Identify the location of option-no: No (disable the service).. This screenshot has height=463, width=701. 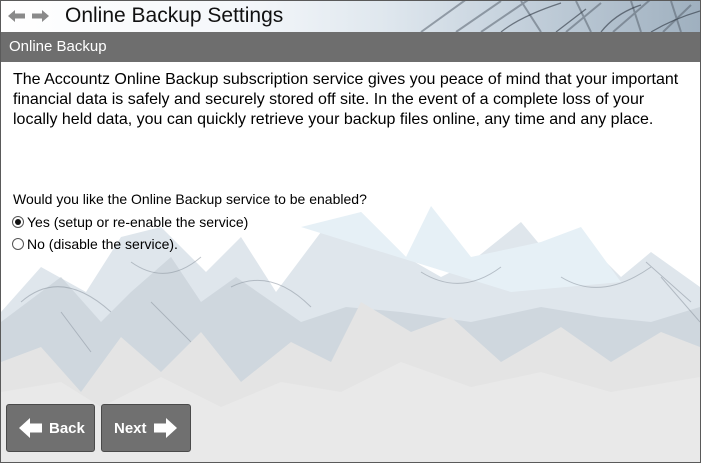
(95, 244).